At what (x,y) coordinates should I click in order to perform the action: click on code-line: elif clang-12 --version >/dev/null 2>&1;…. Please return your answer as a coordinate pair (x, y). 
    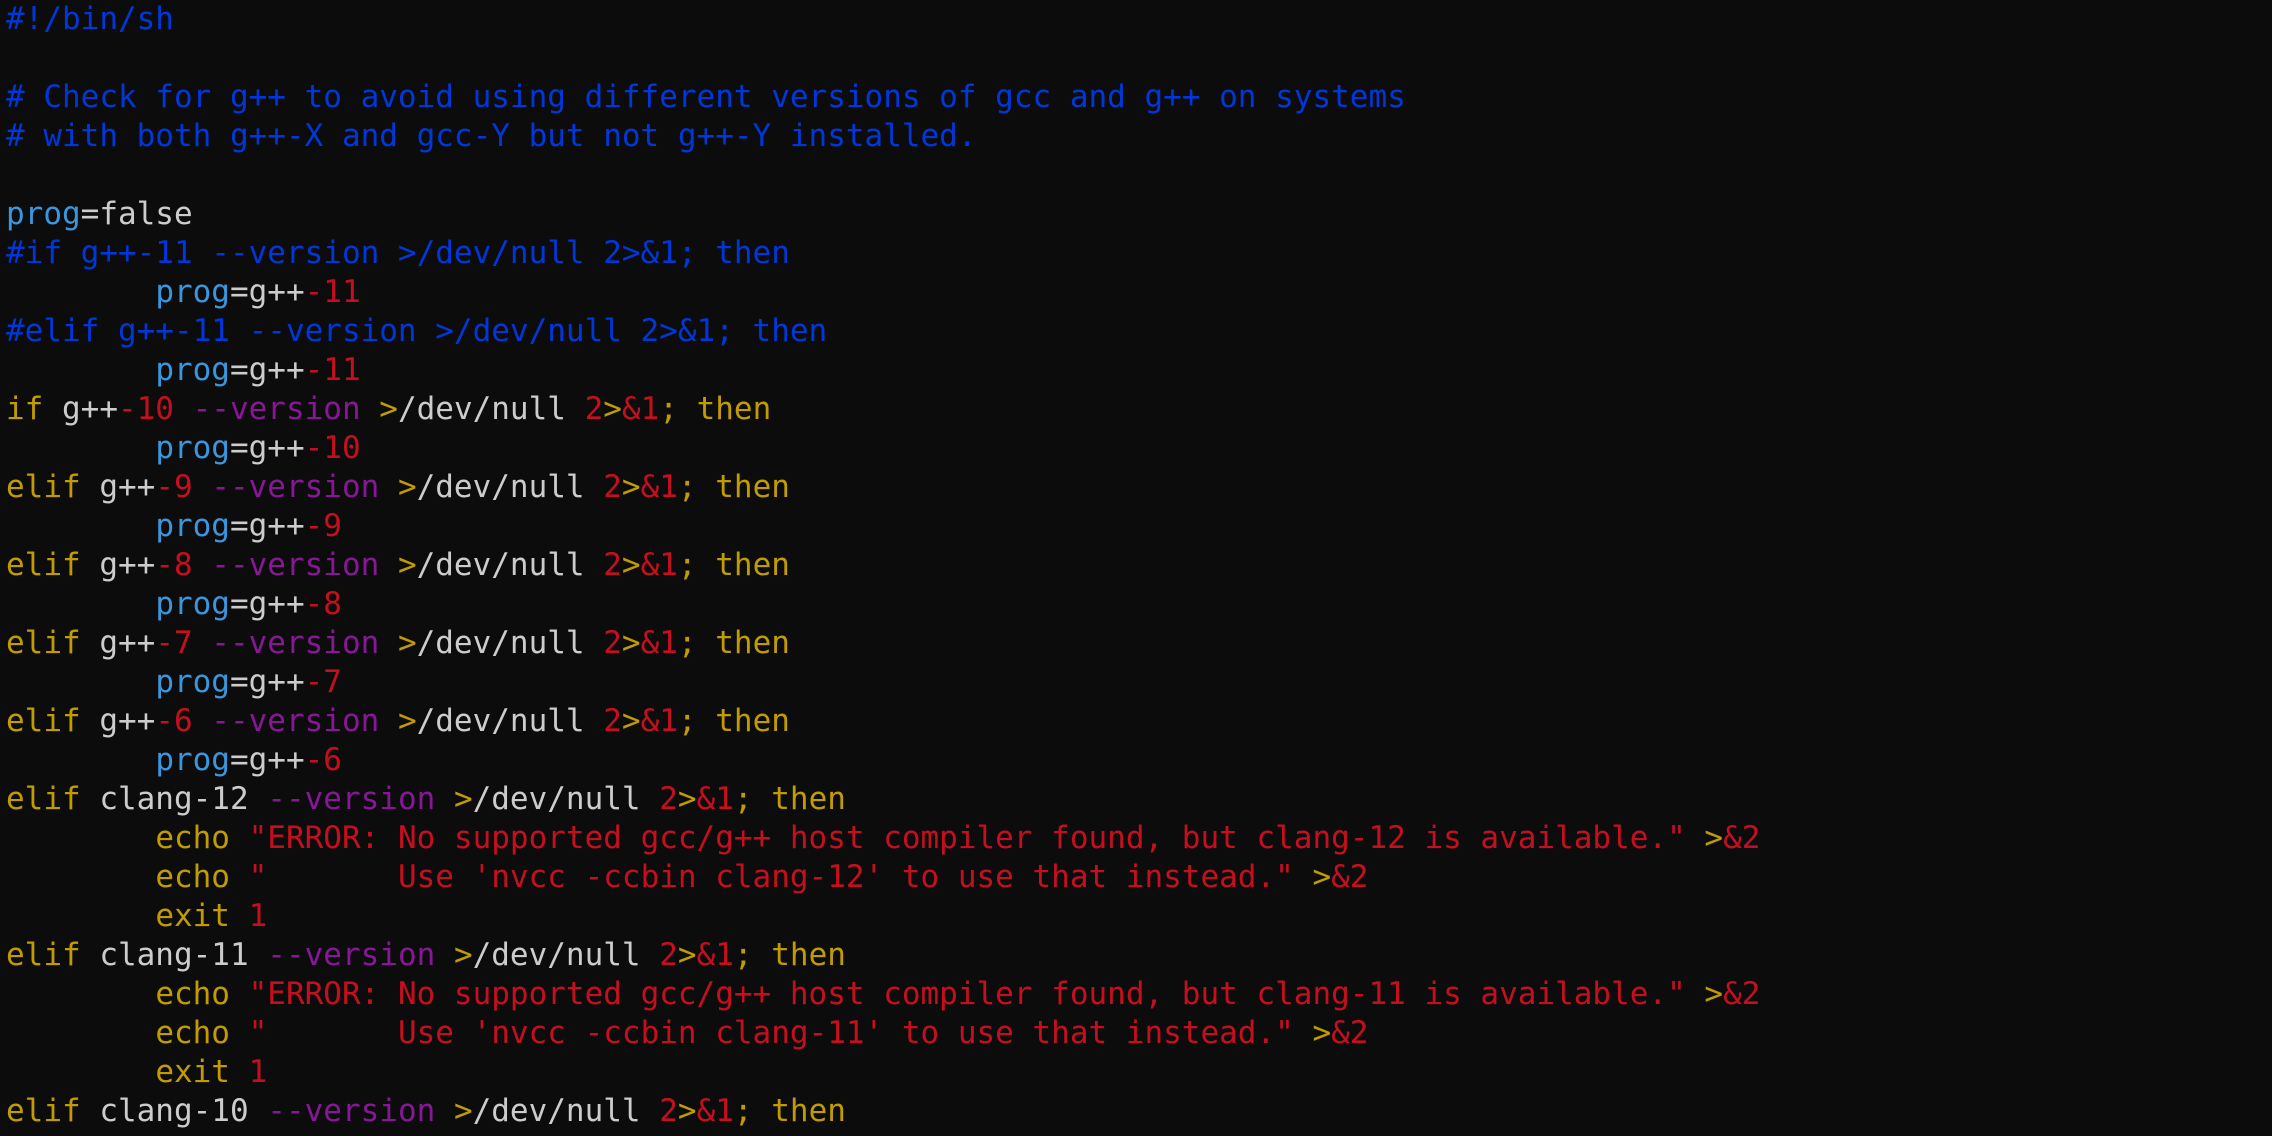
    Looking at the image, I should click on (1136, 799).